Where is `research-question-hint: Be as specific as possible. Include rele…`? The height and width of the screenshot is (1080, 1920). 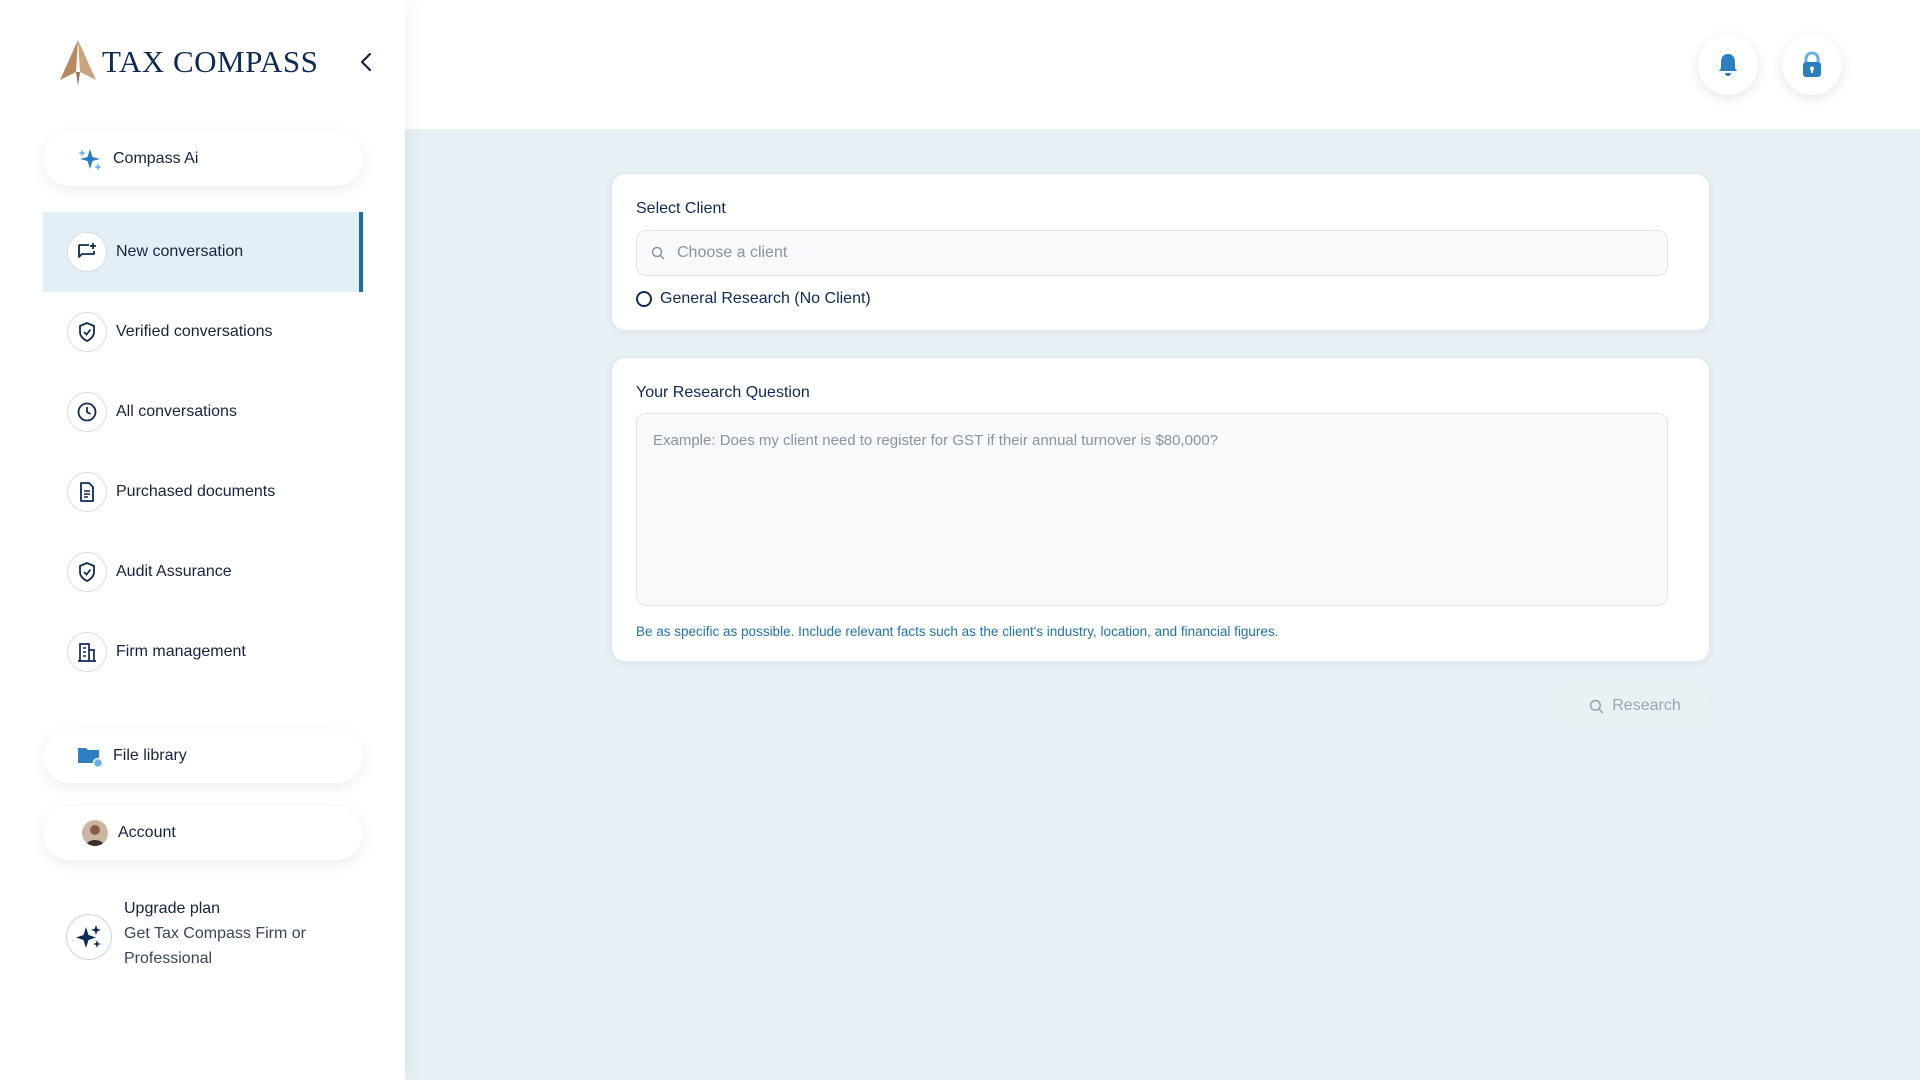 research-question-hint: Be as specific as possible. Include rele… is located at coordinates (957, 631).